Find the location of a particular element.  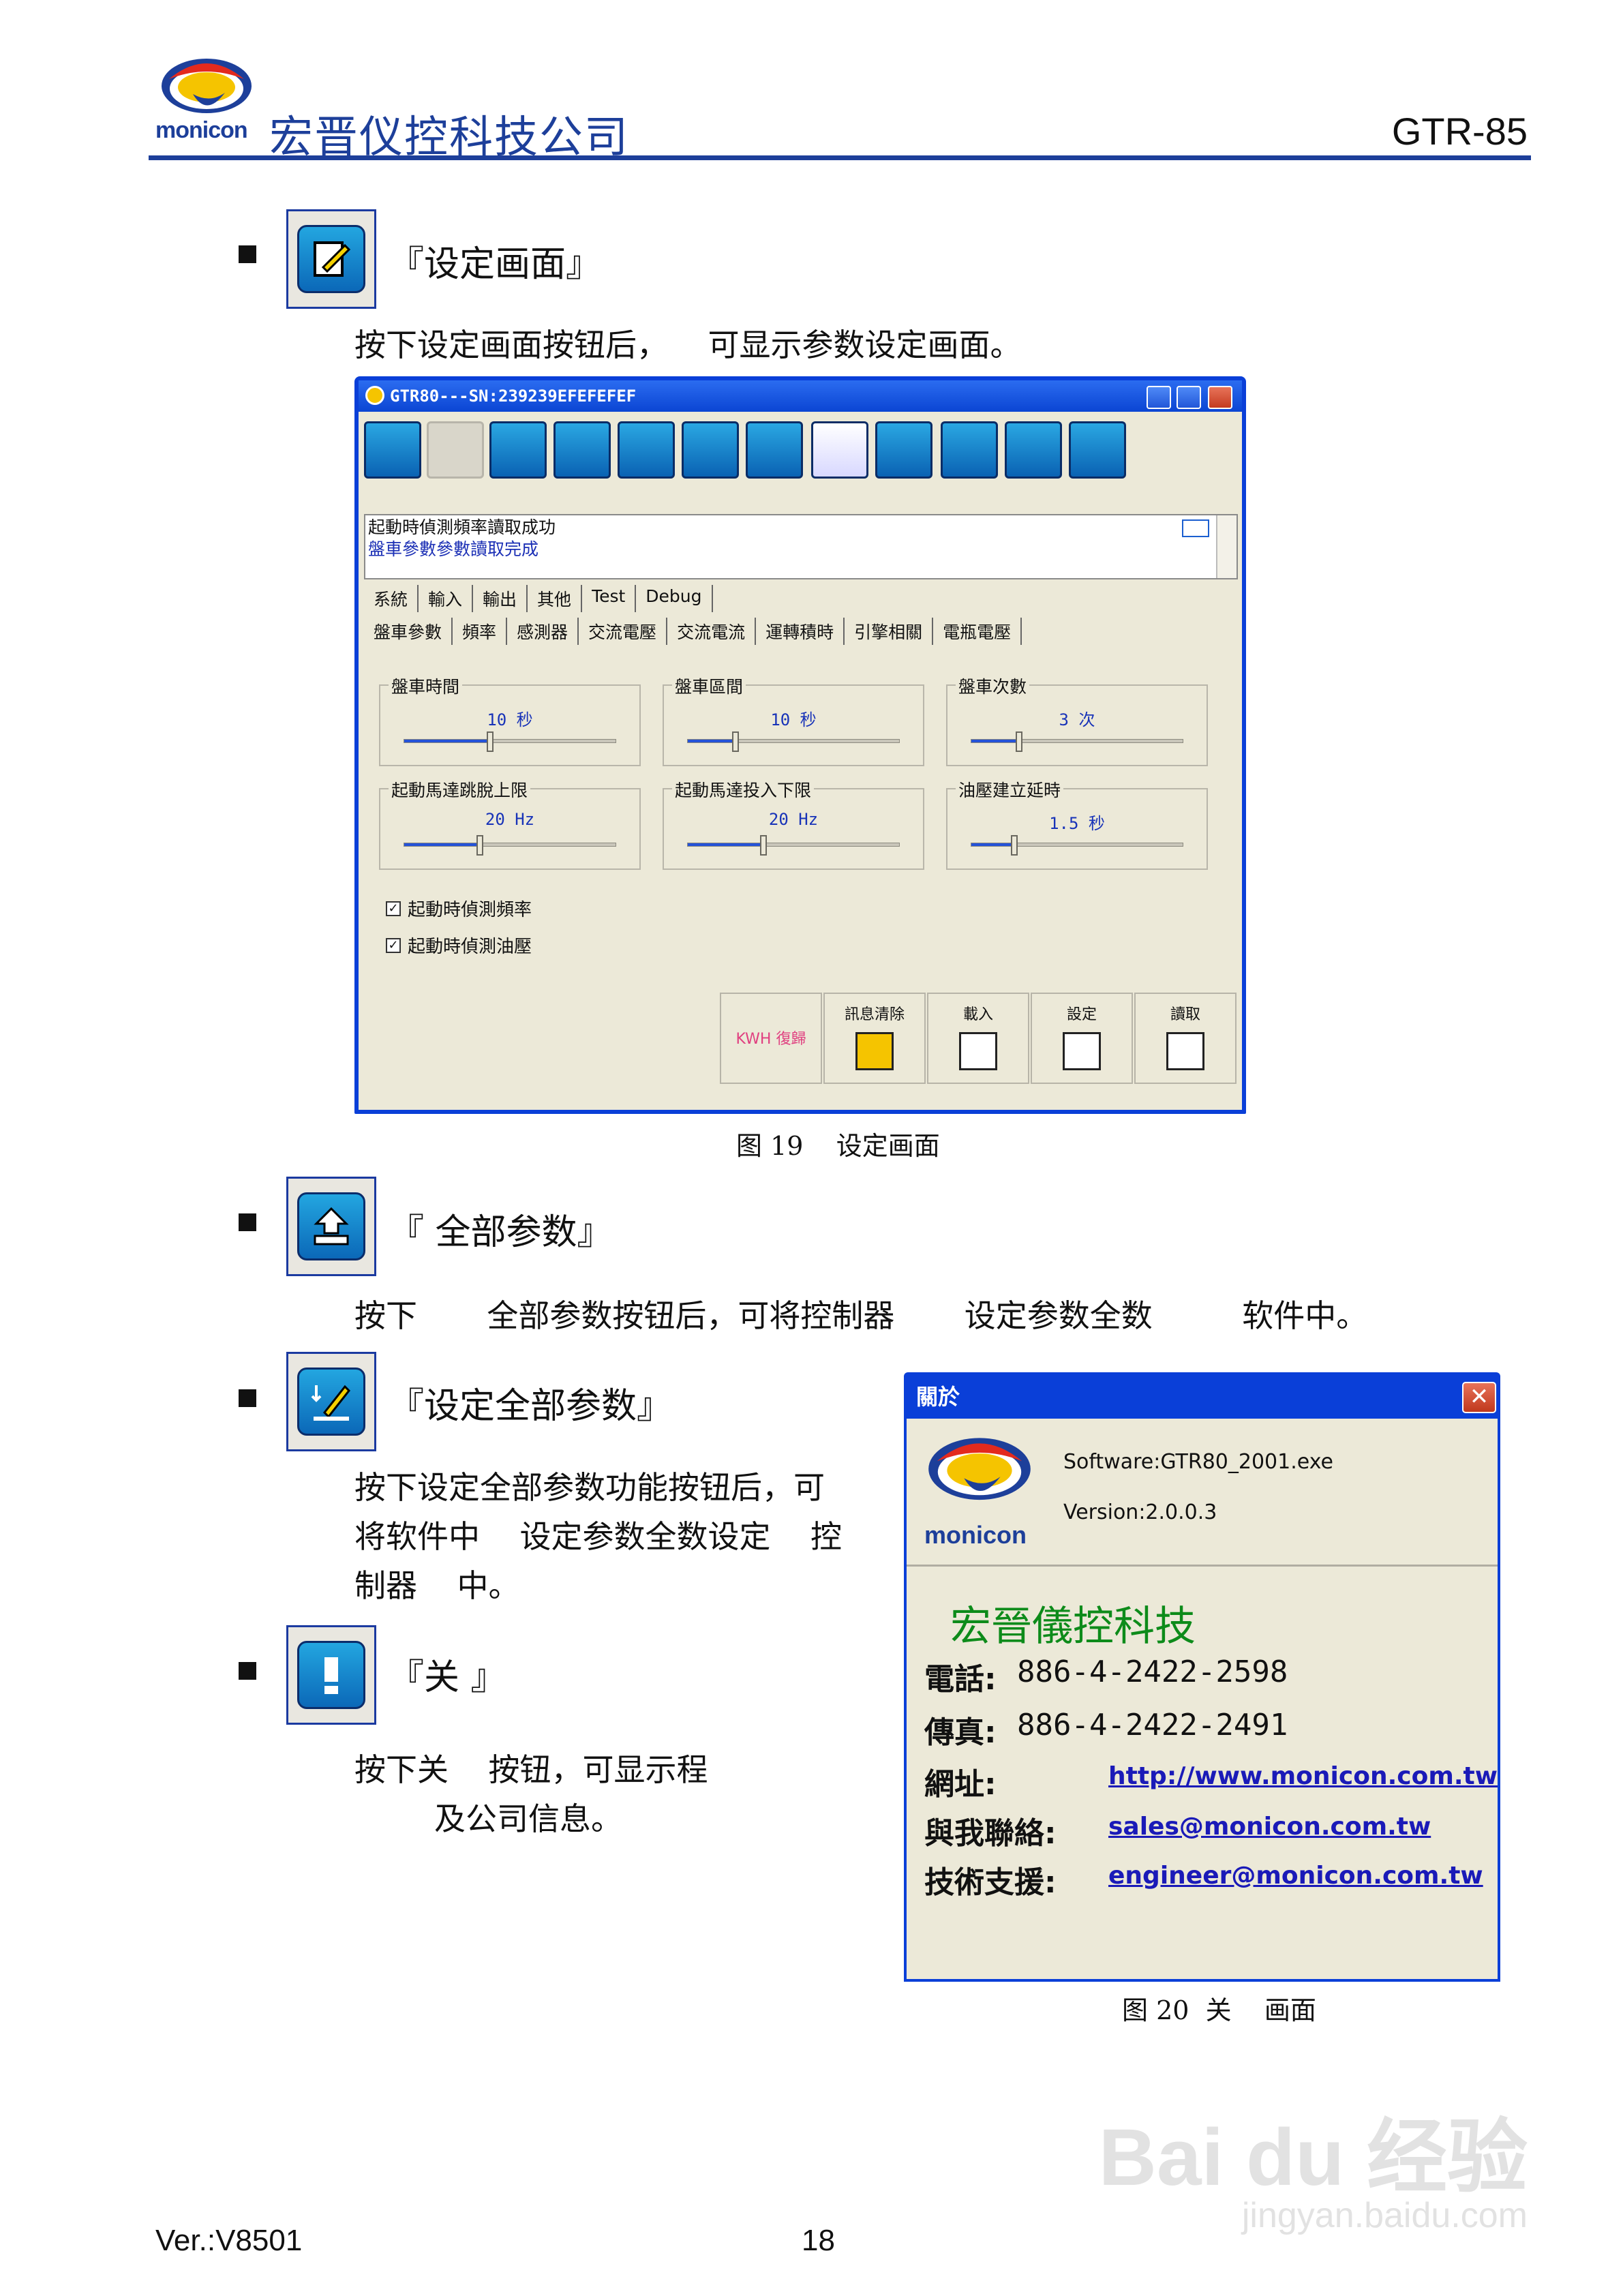

scrollbar is located at coordinates (1226, 546).